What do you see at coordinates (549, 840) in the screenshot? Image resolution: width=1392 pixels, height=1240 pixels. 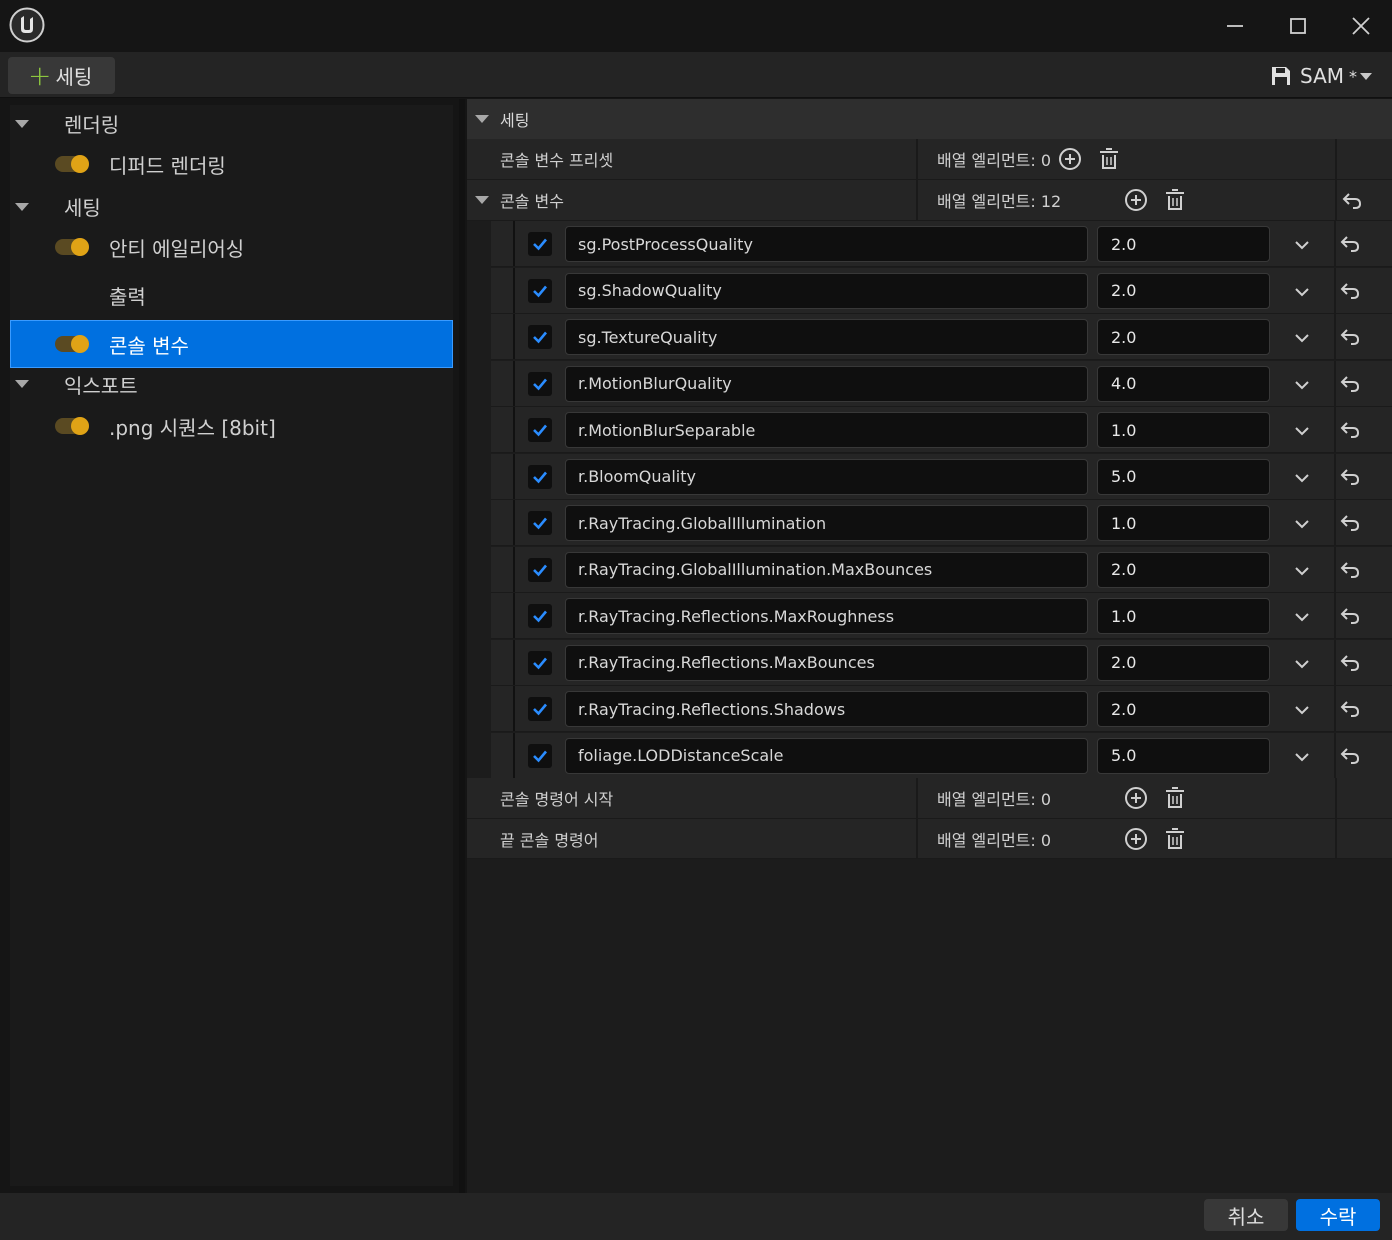 I see `row-label: 끝 콘솔 명령어` at bounding box center [549, 840].